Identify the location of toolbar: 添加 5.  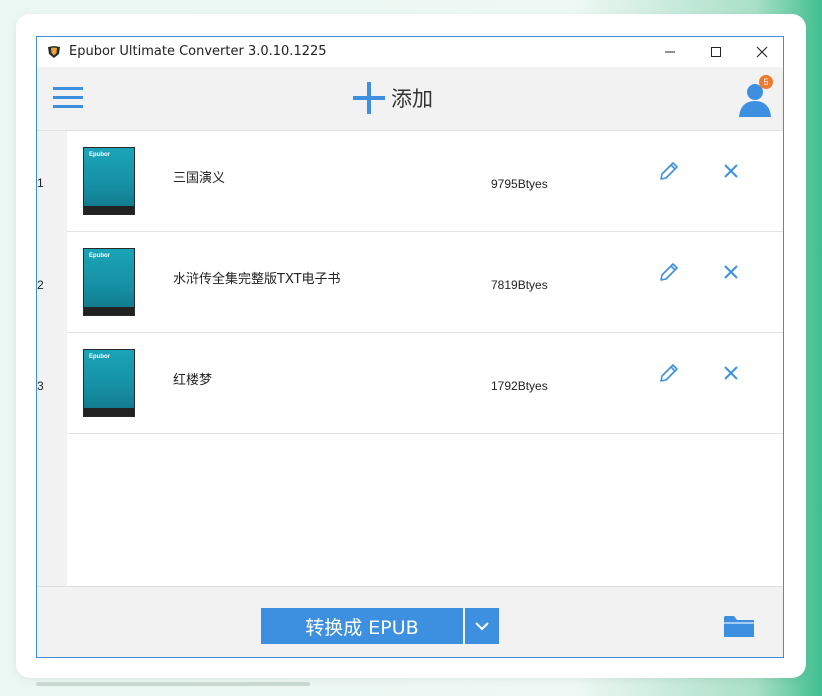
(410, 99).